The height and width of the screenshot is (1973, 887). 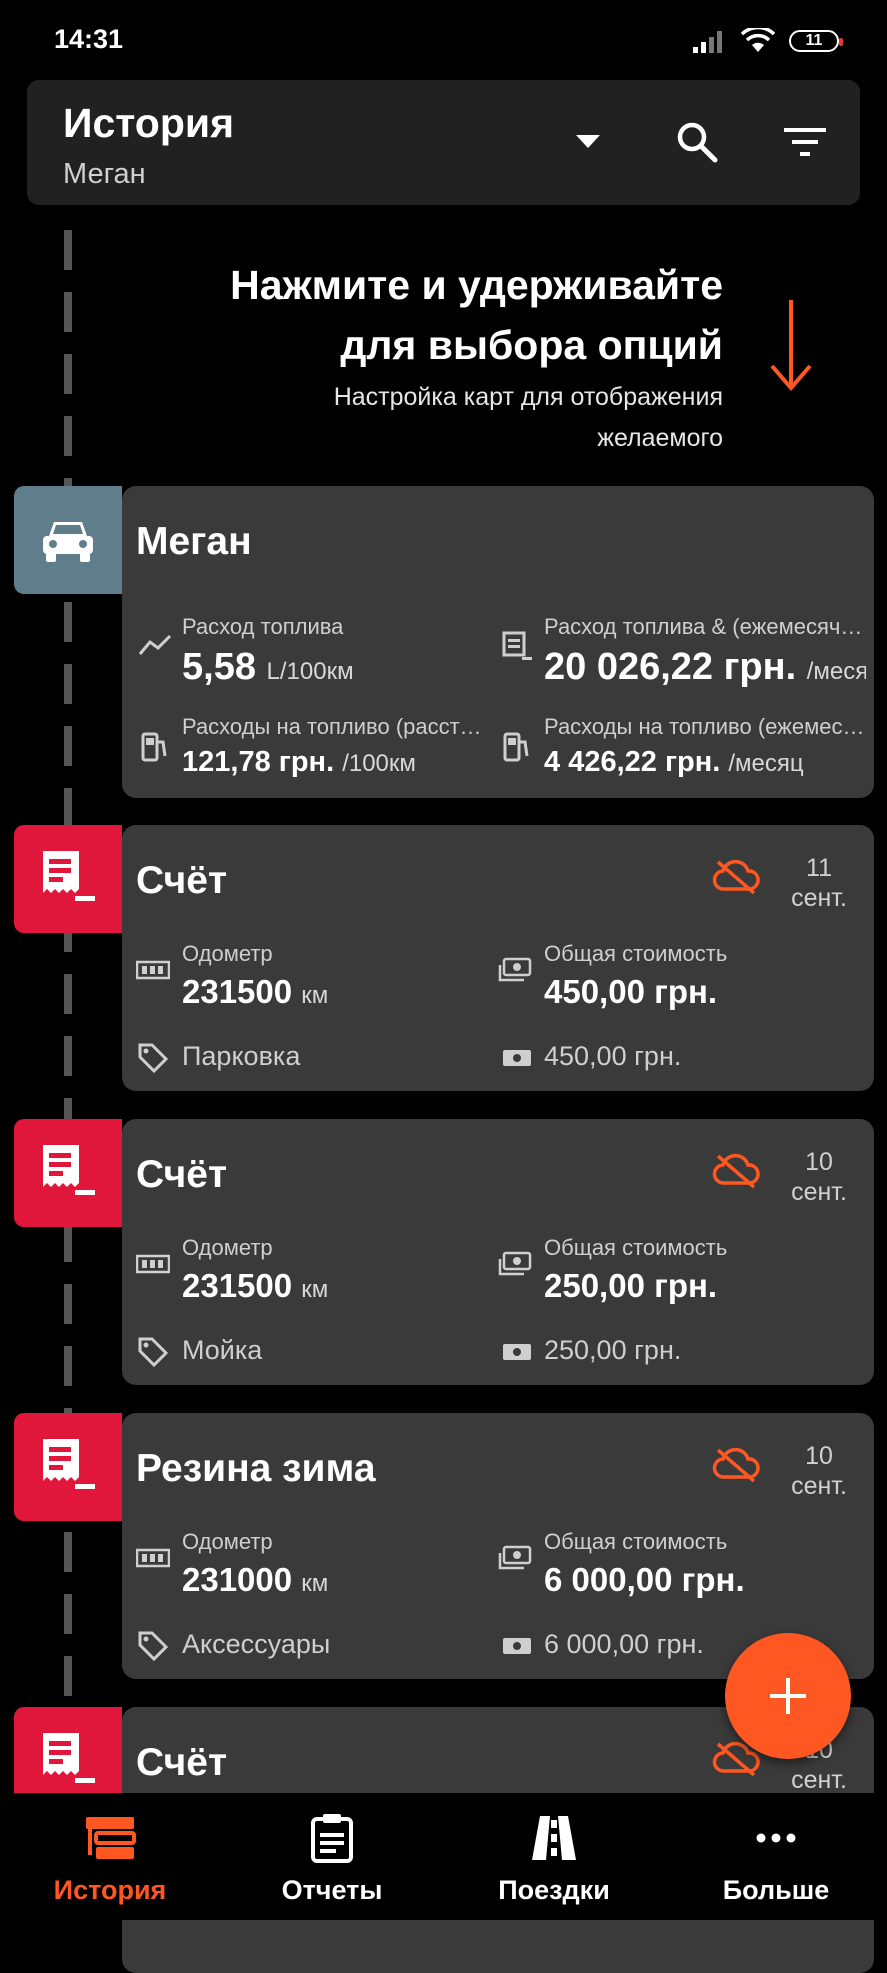 What do you see at coordinates (222, 1350) in the screenshot?
I see `entry-category: Мойка` at bounding box center [222, 1350].